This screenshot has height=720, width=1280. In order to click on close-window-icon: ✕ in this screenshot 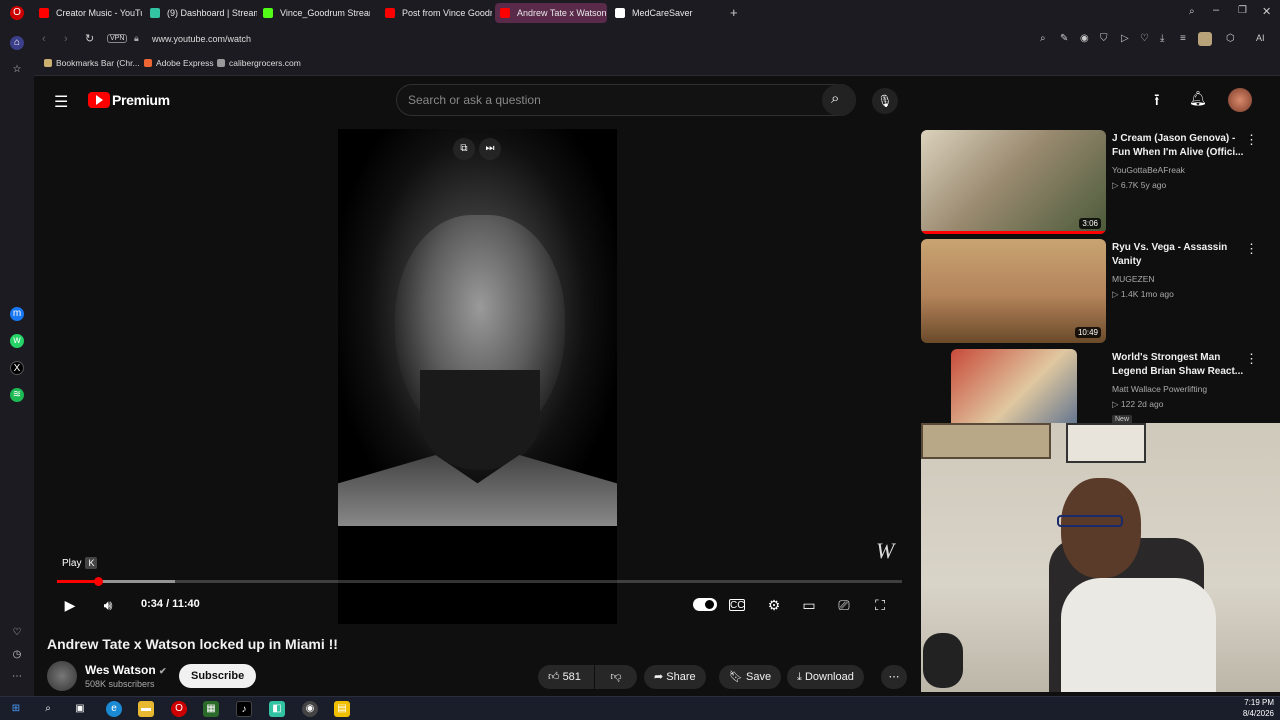, I will do `click(1266, 11)`.